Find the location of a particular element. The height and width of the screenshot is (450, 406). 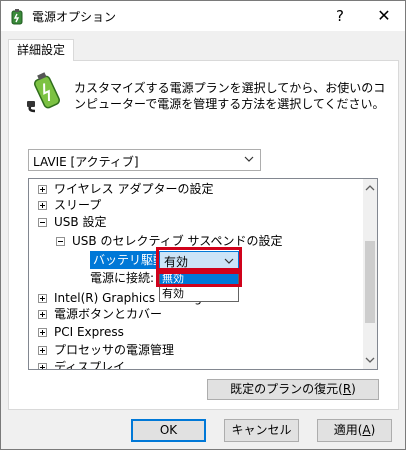

apply-access-key: A is located at coordinates (366, 430).